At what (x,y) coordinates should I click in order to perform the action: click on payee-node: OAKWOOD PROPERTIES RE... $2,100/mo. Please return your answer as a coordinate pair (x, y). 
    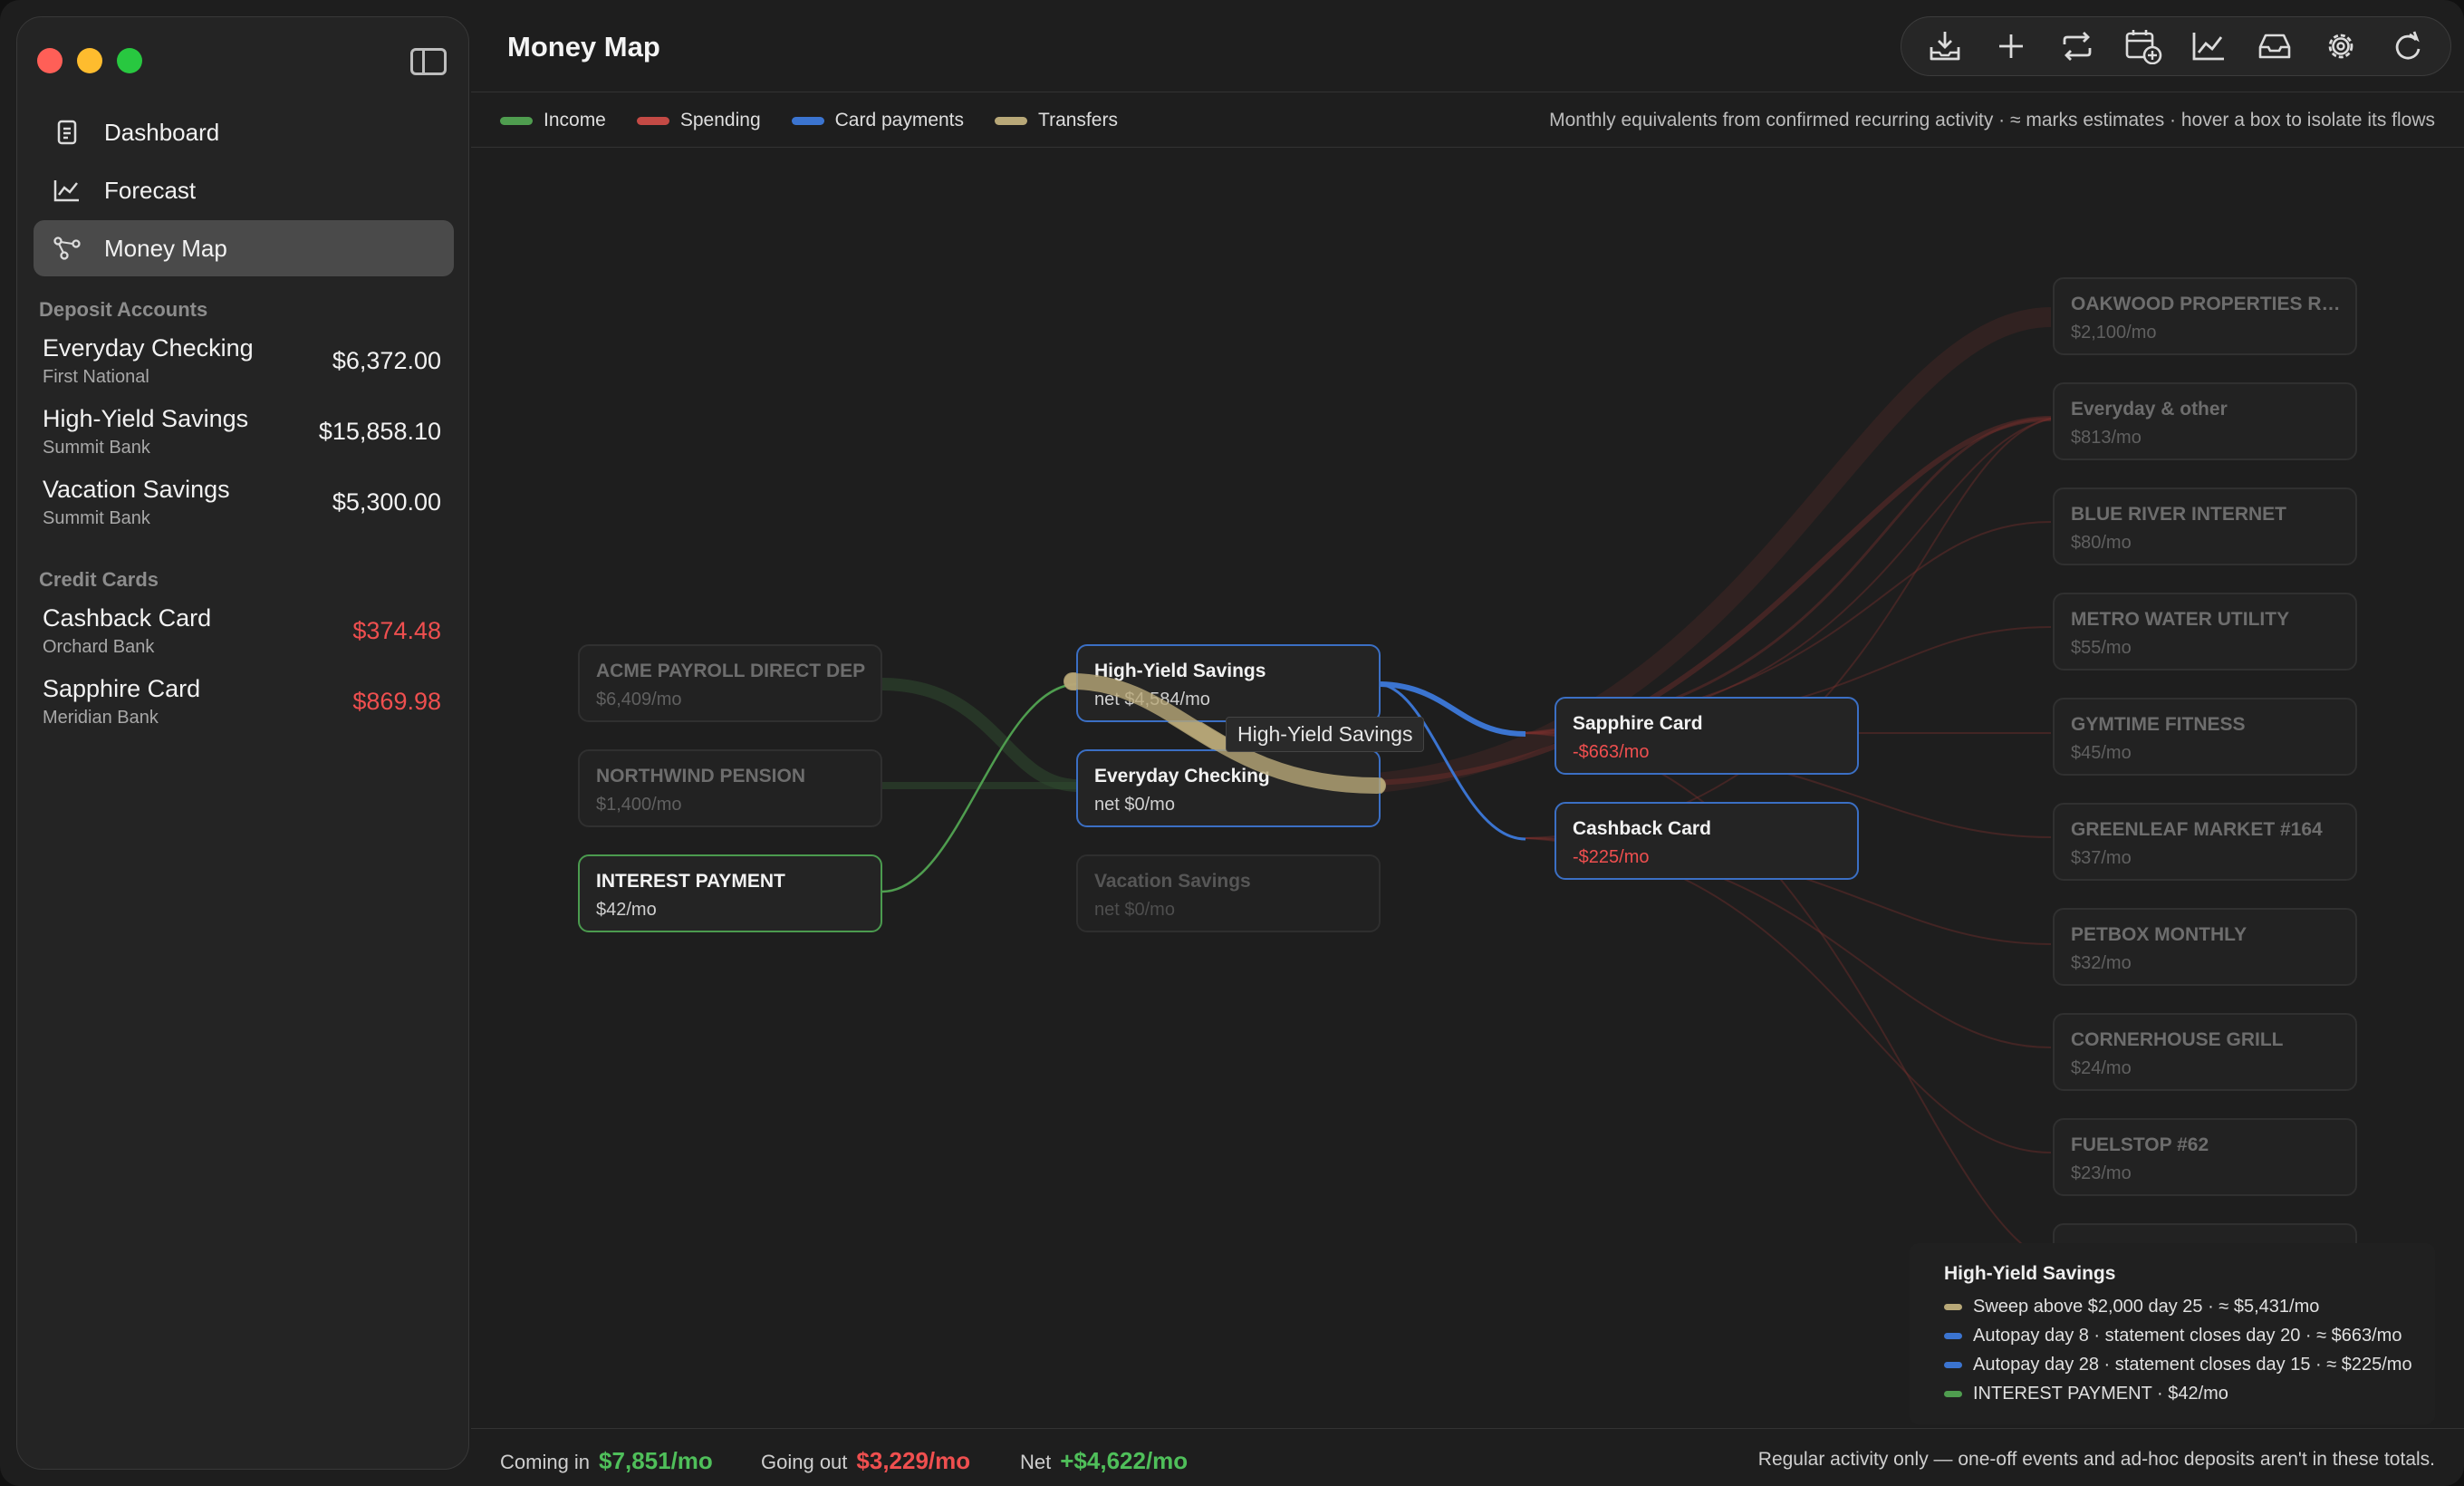
    Looking at the image, I should click on (2205, 316).